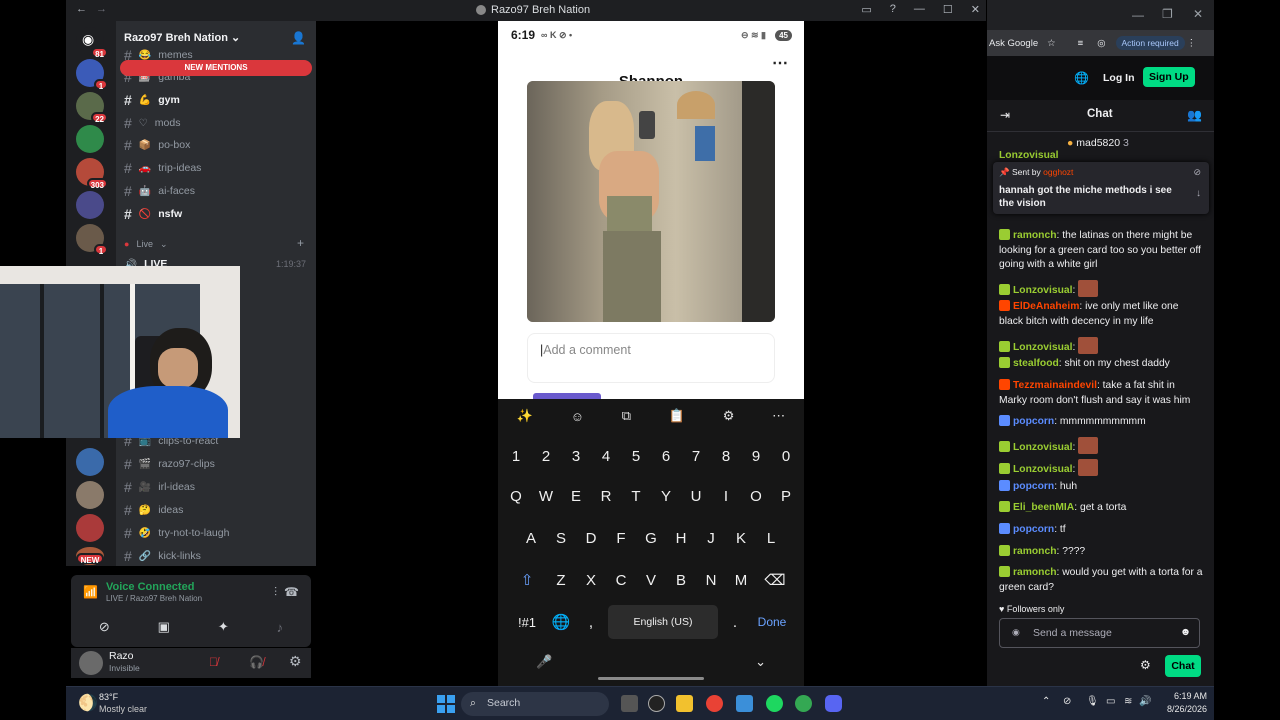 This screenshot has height=720, width=1280. I want to click on key-p: P, so click(786, 496).